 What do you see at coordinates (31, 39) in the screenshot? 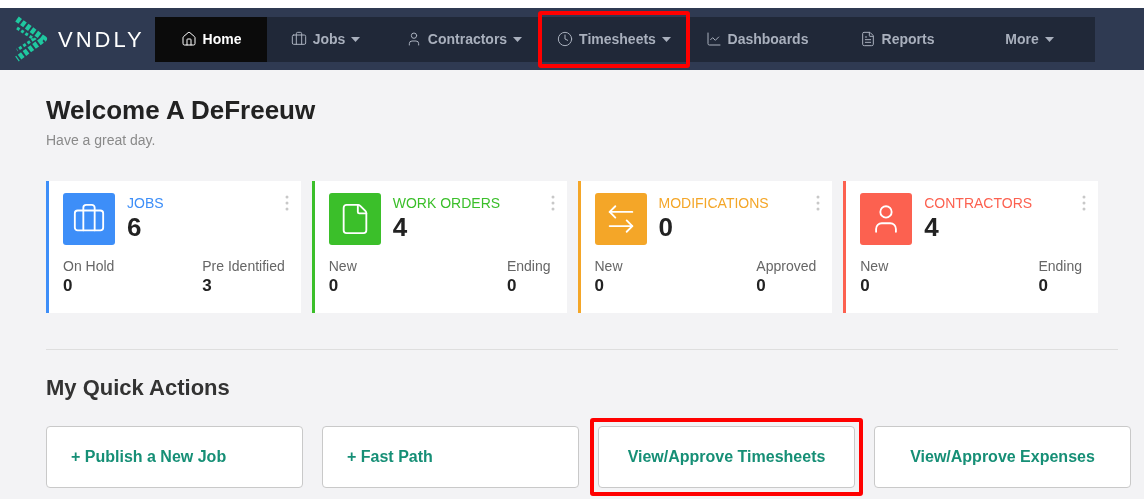
I see `logo-icon` at bounding box center [31, 39].